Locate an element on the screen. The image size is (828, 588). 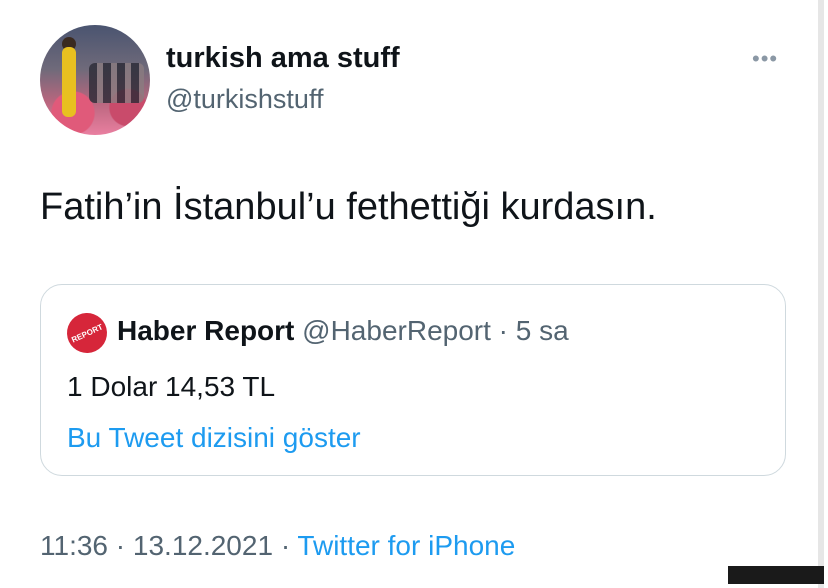
quoted-tweet-text: 1 Dolar 14,53 TL is located at coordinates (171, 386).